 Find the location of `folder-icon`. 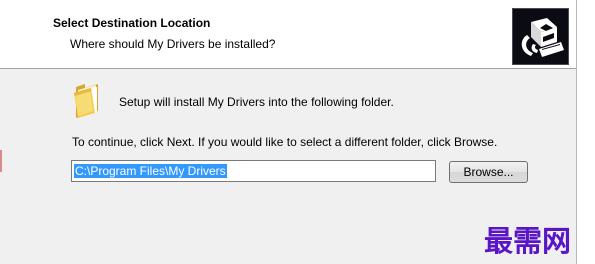

folder-icon is located at coordinates (87, 101).